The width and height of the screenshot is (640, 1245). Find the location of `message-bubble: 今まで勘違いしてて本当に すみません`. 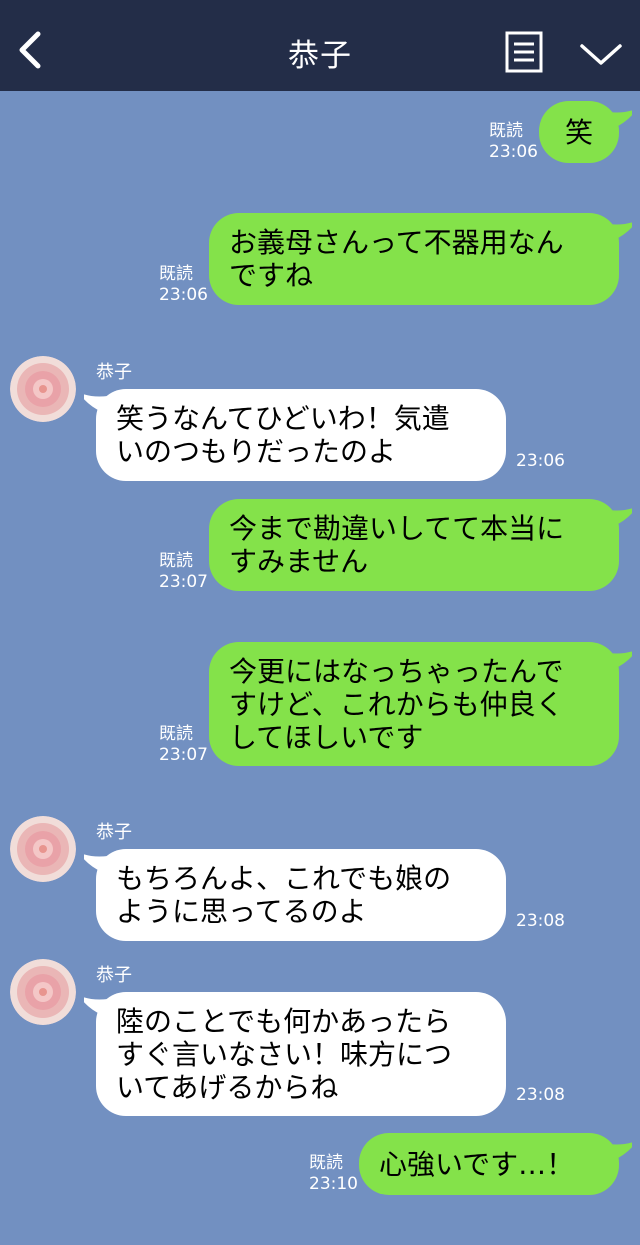

message-bubble: 今まで勘違いしてて本当に すみません is located at coordinates (414, 545).